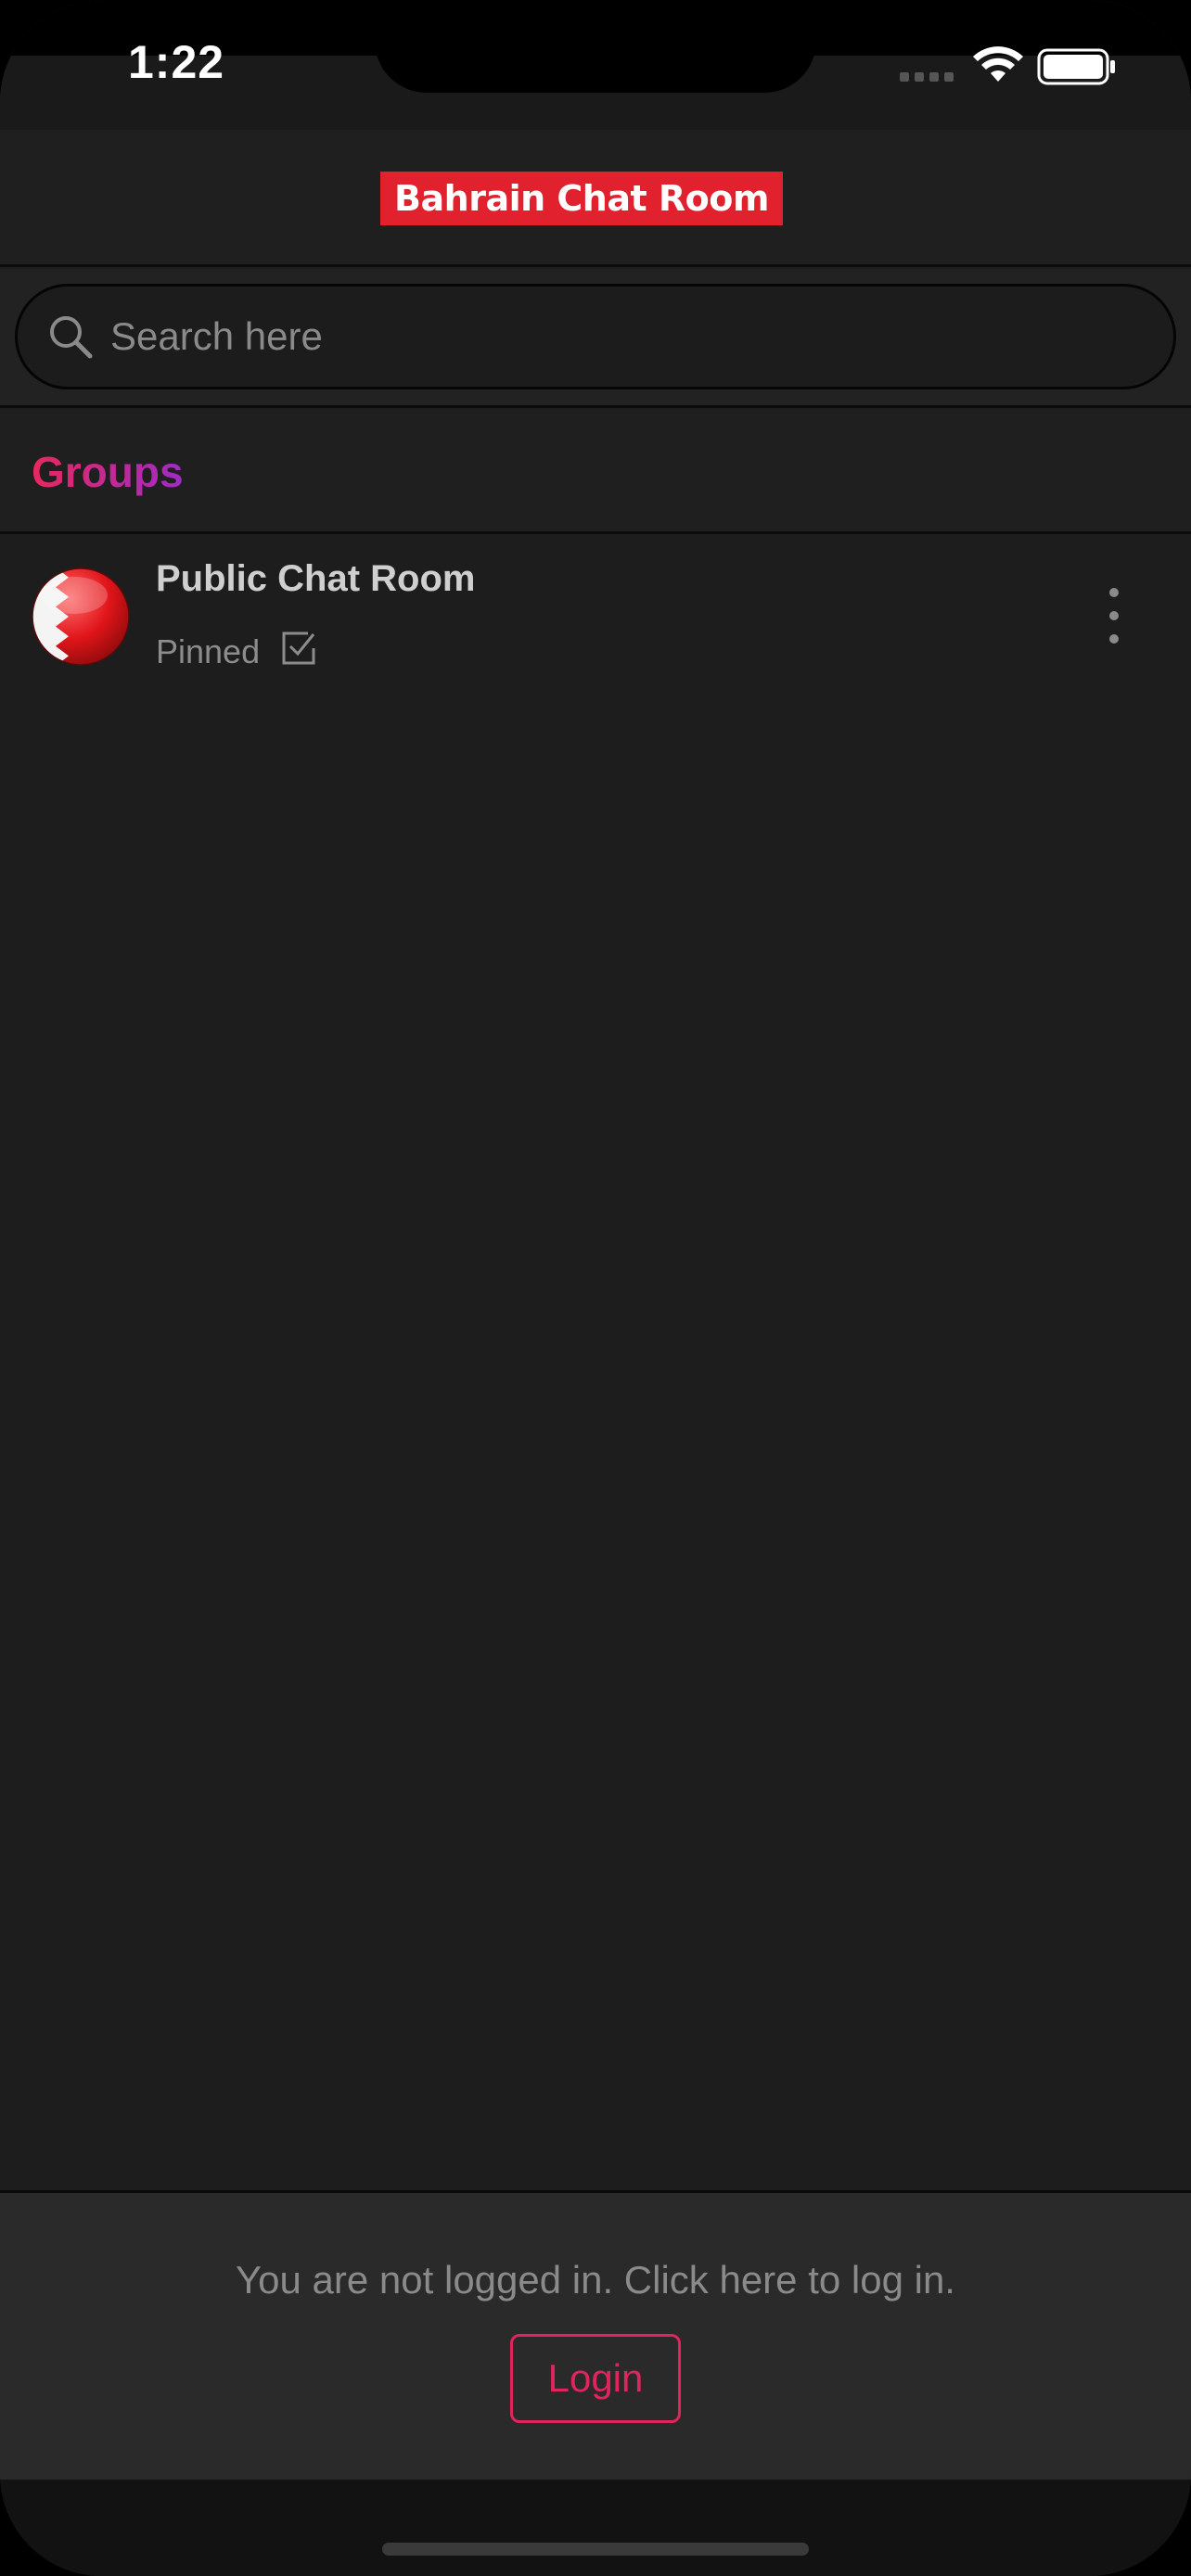 Image resolution: width=1191 pixels, height=2576 pixels. I want to click on checkbox-checked-icon, so click(298, 648).